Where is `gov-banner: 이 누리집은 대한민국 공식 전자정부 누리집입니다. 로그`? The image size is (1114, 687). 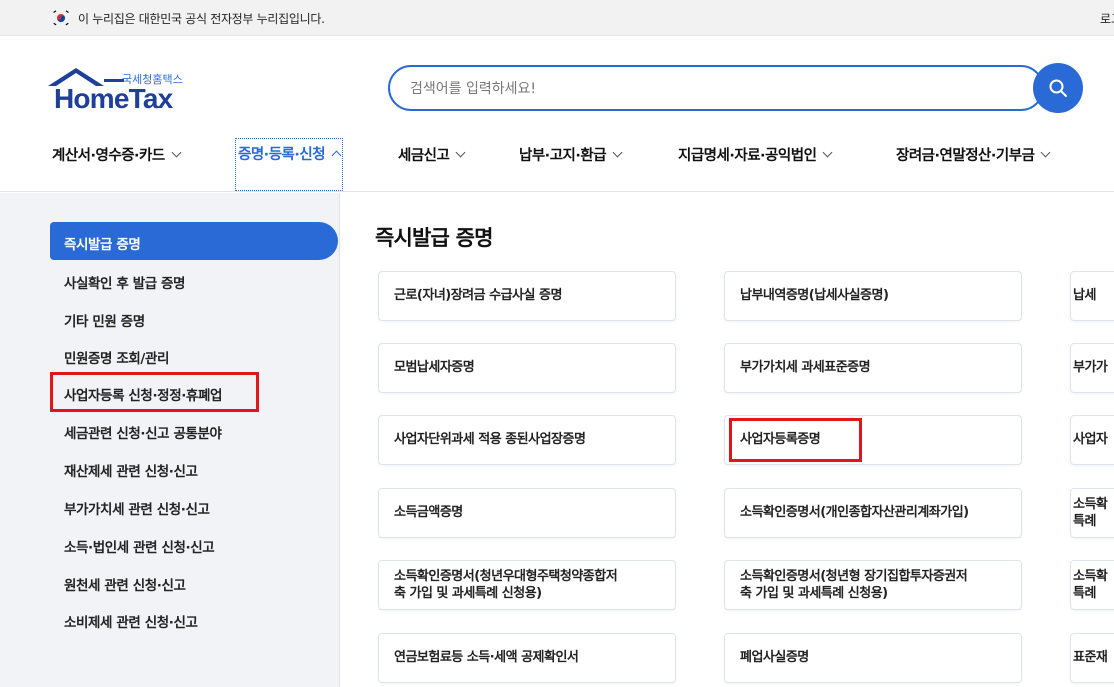
gov-banner: 이 누리집은 대한민국 공식 전자정부 누리집입니다. 로그 is located at coordinates (557, 18).